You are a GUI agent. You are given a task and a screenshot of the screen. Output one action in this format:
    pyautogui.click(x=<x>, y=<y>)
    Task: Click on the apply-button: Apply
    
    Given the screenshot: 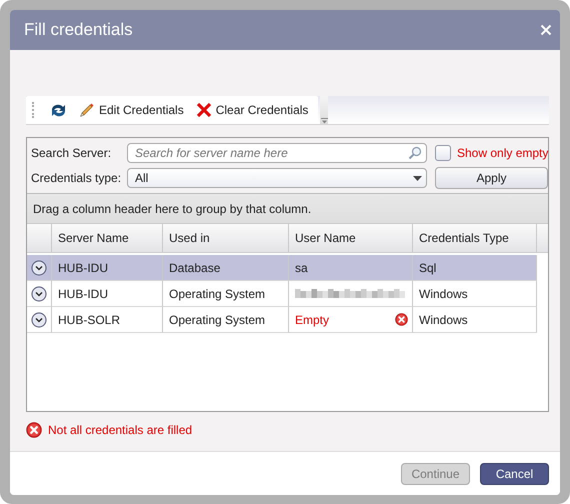 What is the action you would take?
    pyautogui.click(x=491, y=178)
    